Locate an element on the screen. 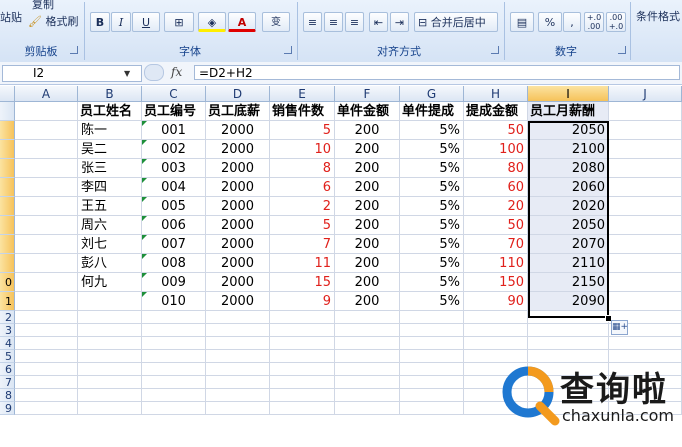 The height and width of the screenshot is (447, 682). align-center-button: ≡ is located at coordinates (333, 22).